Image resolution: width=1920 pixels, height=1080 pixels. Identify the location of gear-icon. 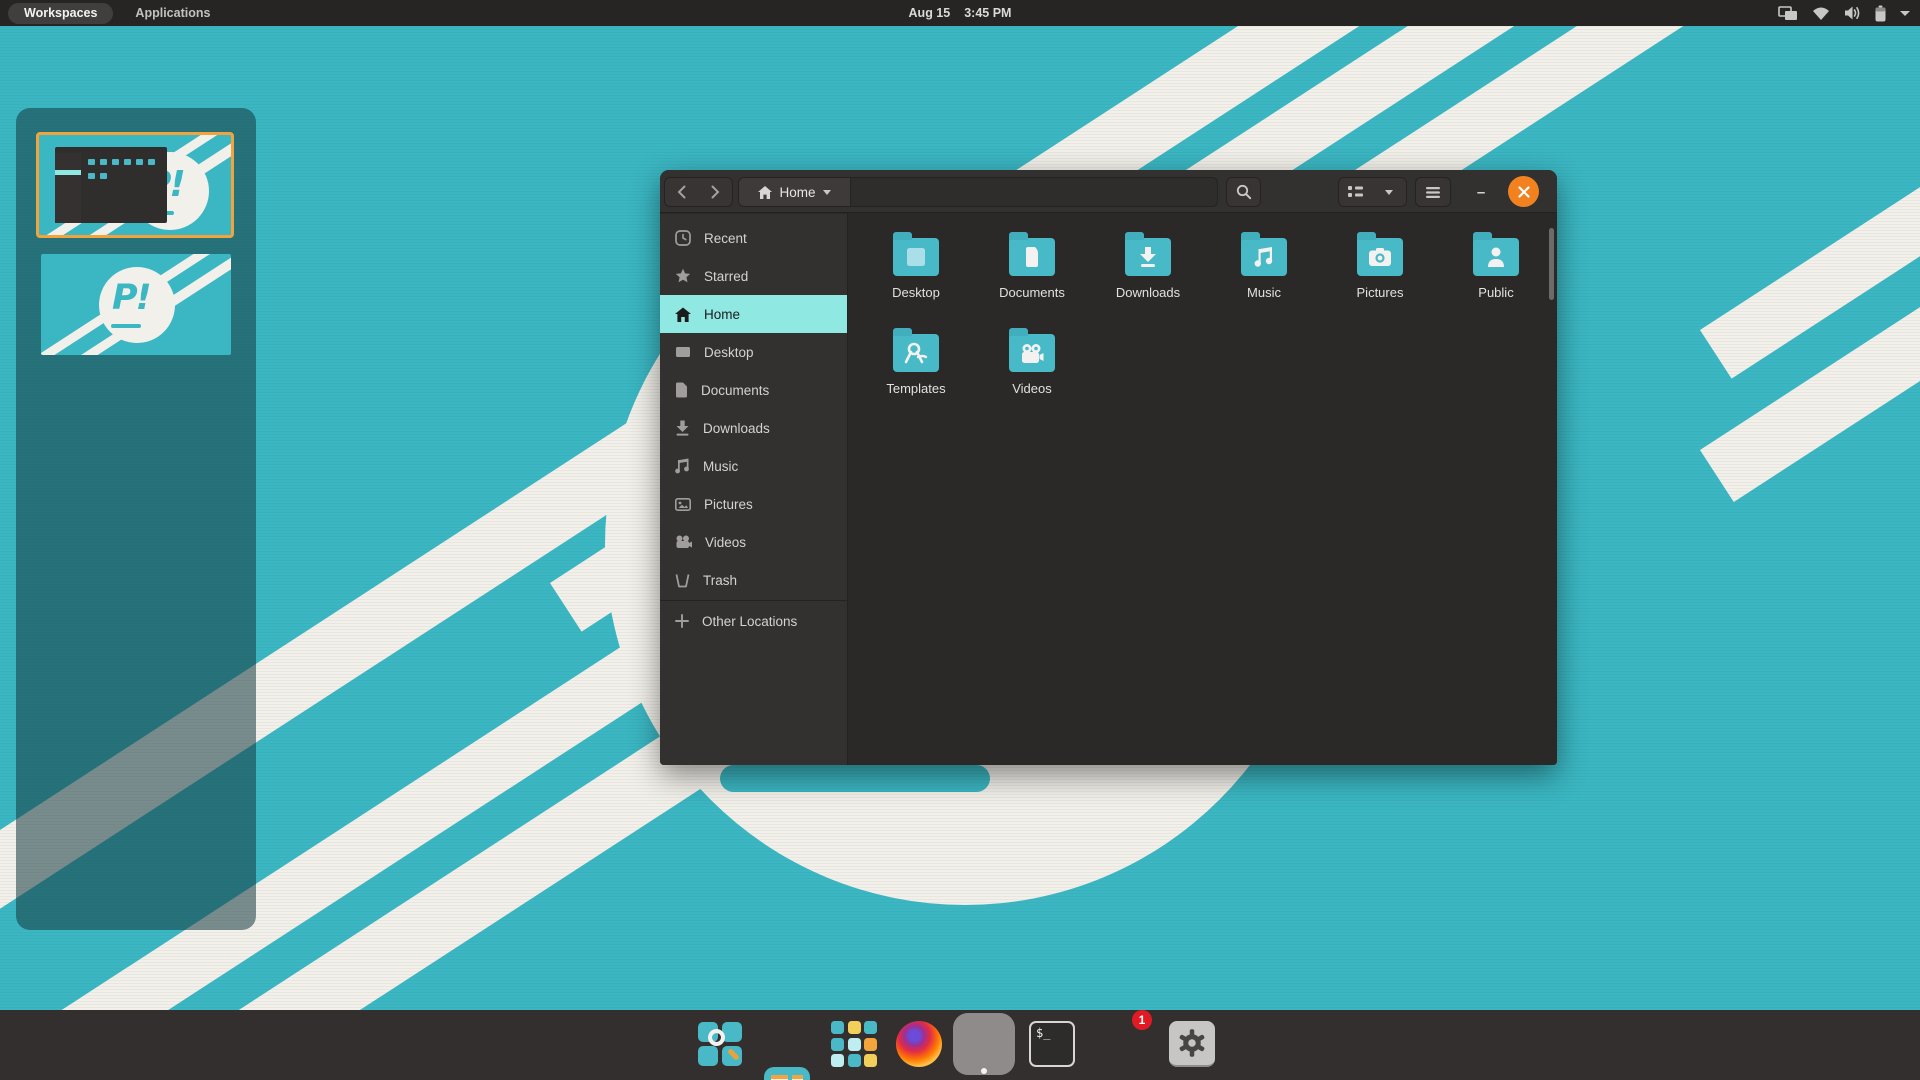
(1192, 1043).